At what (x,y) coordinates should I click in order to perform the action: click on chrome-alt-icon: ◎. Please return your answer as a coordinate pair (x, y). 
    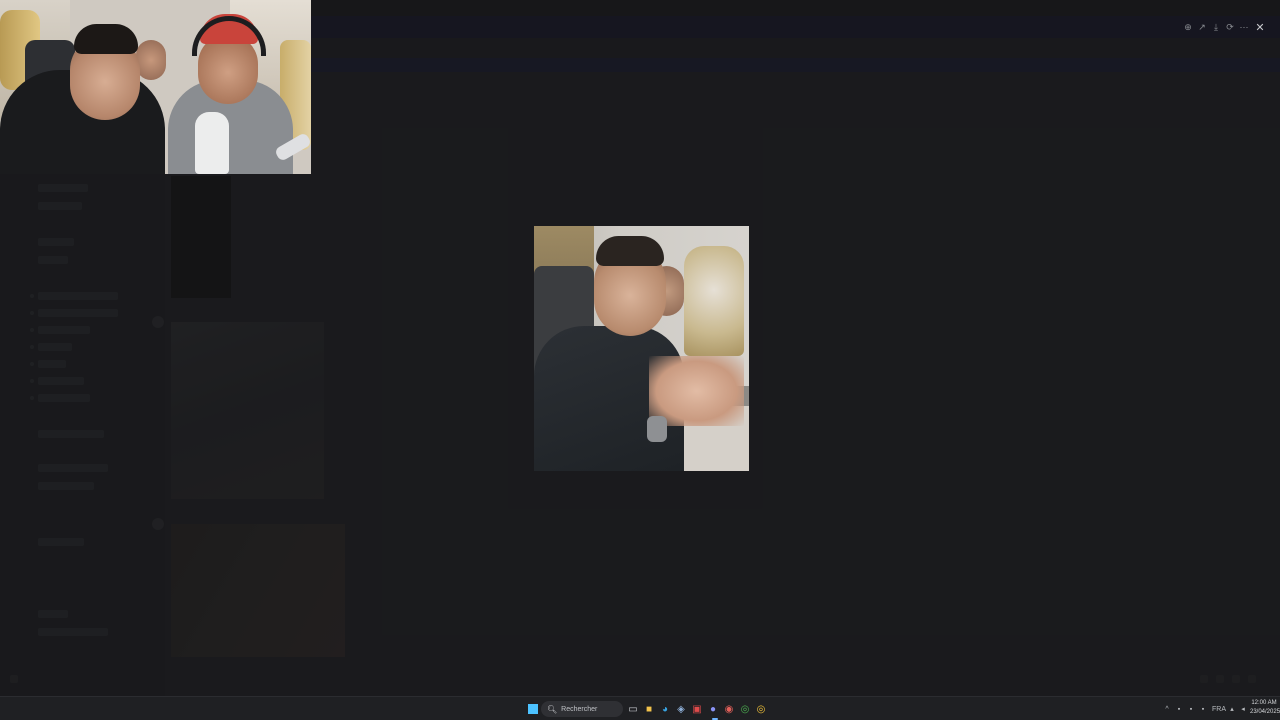
    Looking at the image, I should click on (761, 709).